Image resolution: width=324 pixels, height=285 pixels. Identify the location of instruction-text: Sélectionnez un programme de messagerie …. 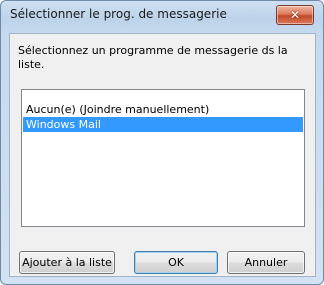
(153, 57).